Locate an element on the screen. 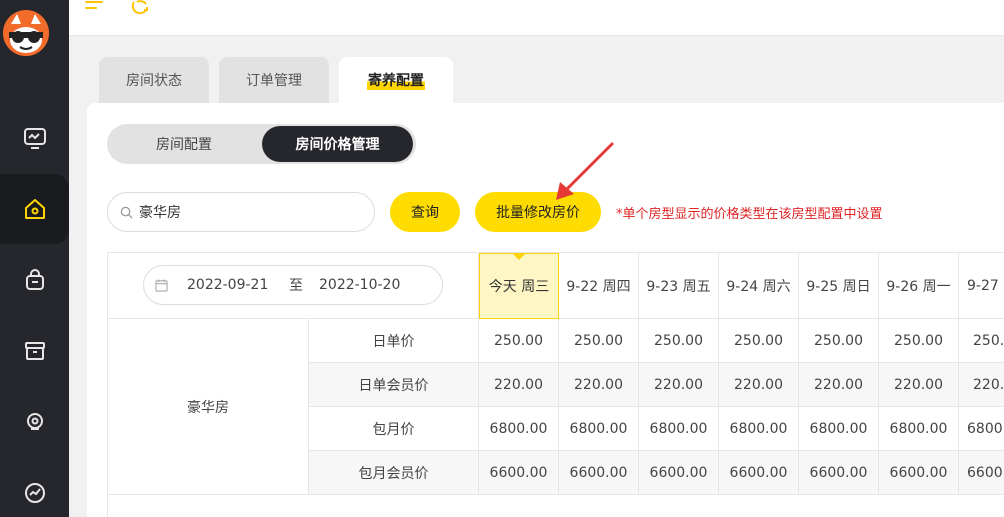  segment-room-config: 房间配置 is located at coordinates (184, 144).